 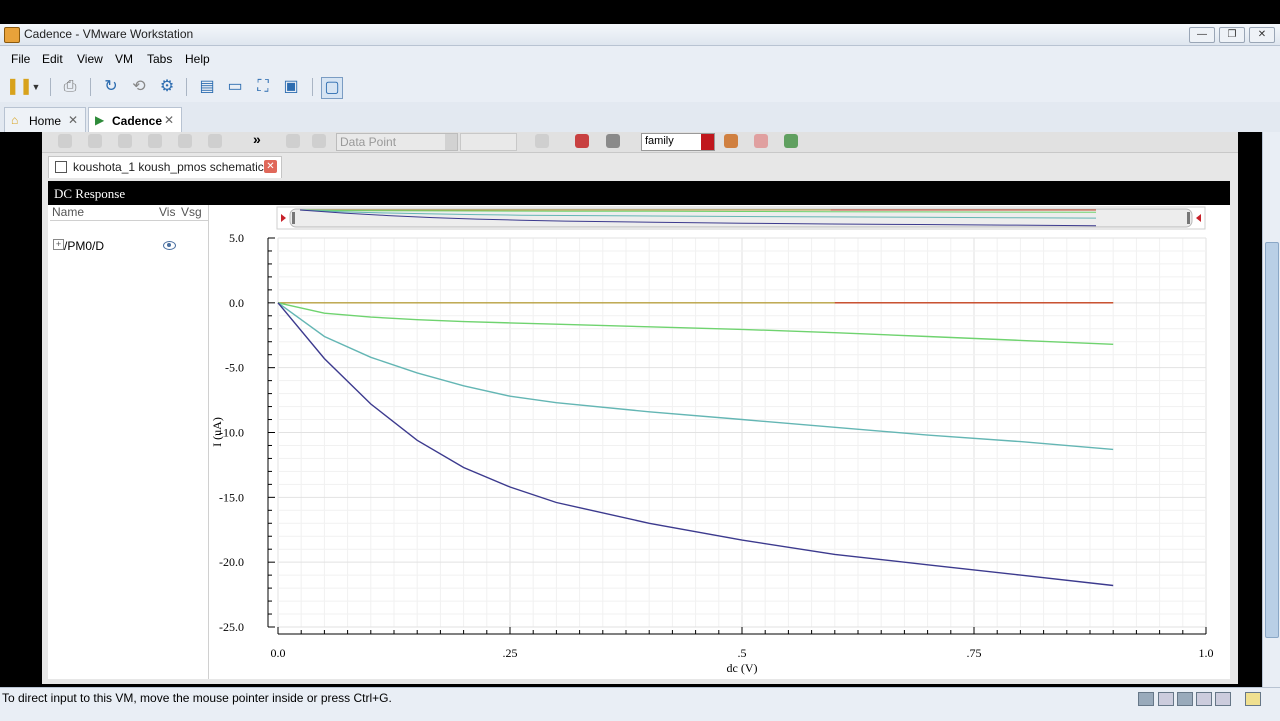 I want to click on network-icon, so click(x=1185, y=699).